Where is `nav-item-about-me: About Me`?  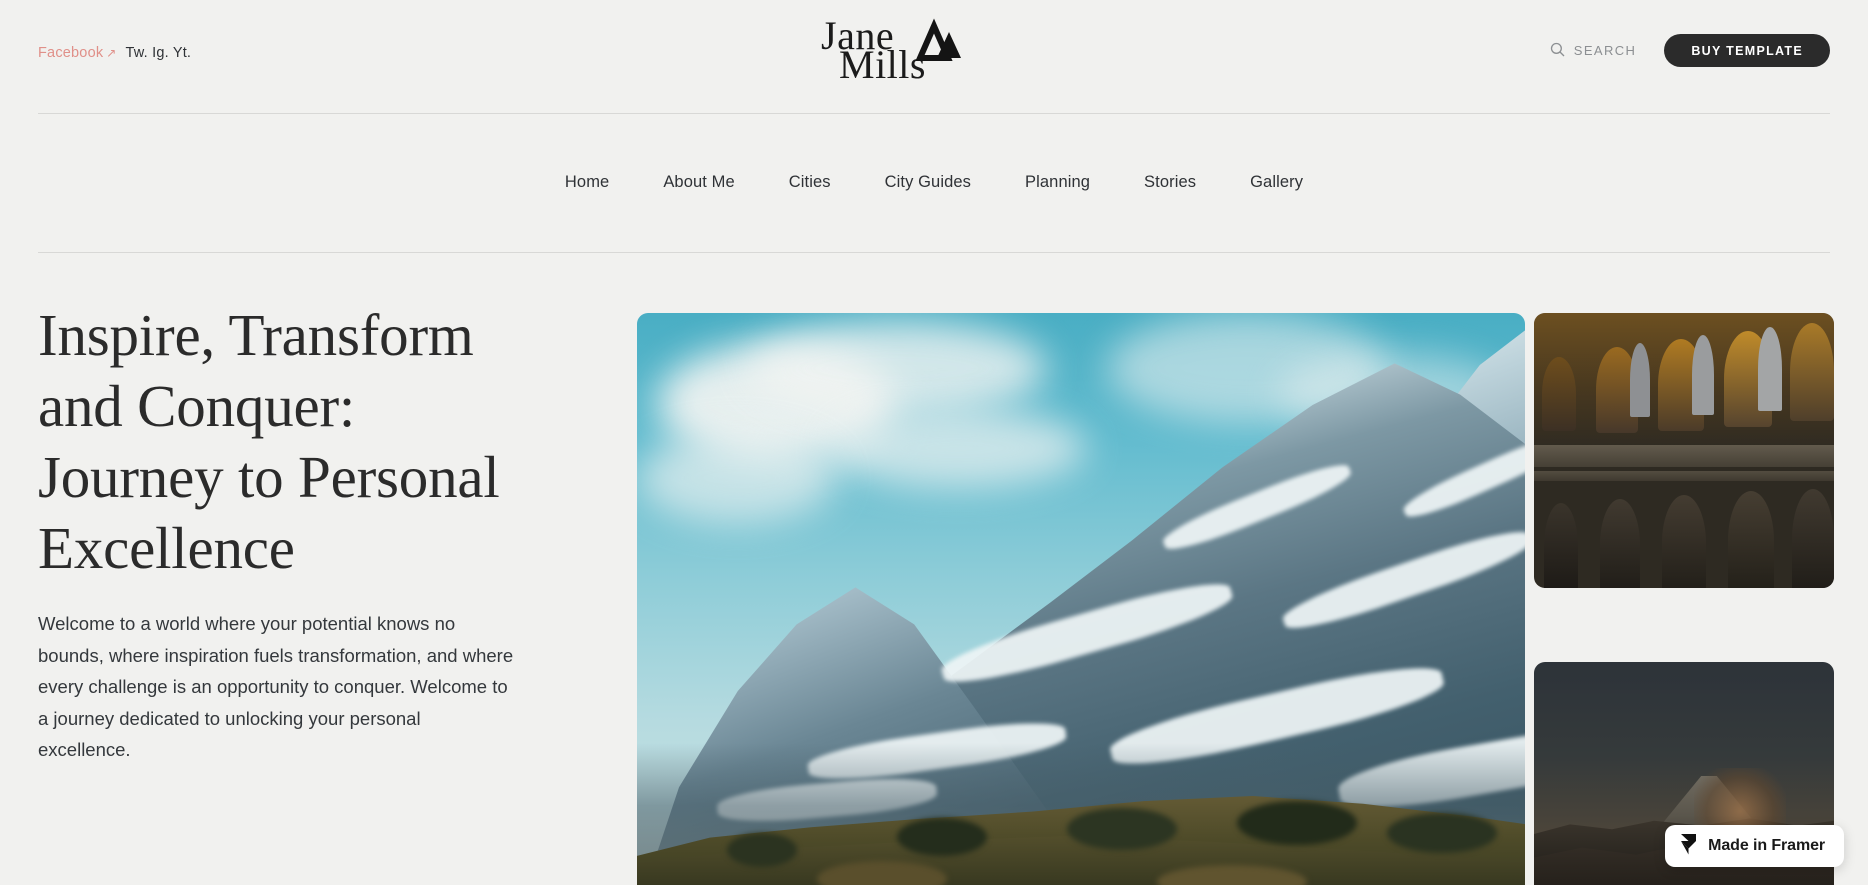
nav-item-about-me: About Me is located at coordinates (698, 182).